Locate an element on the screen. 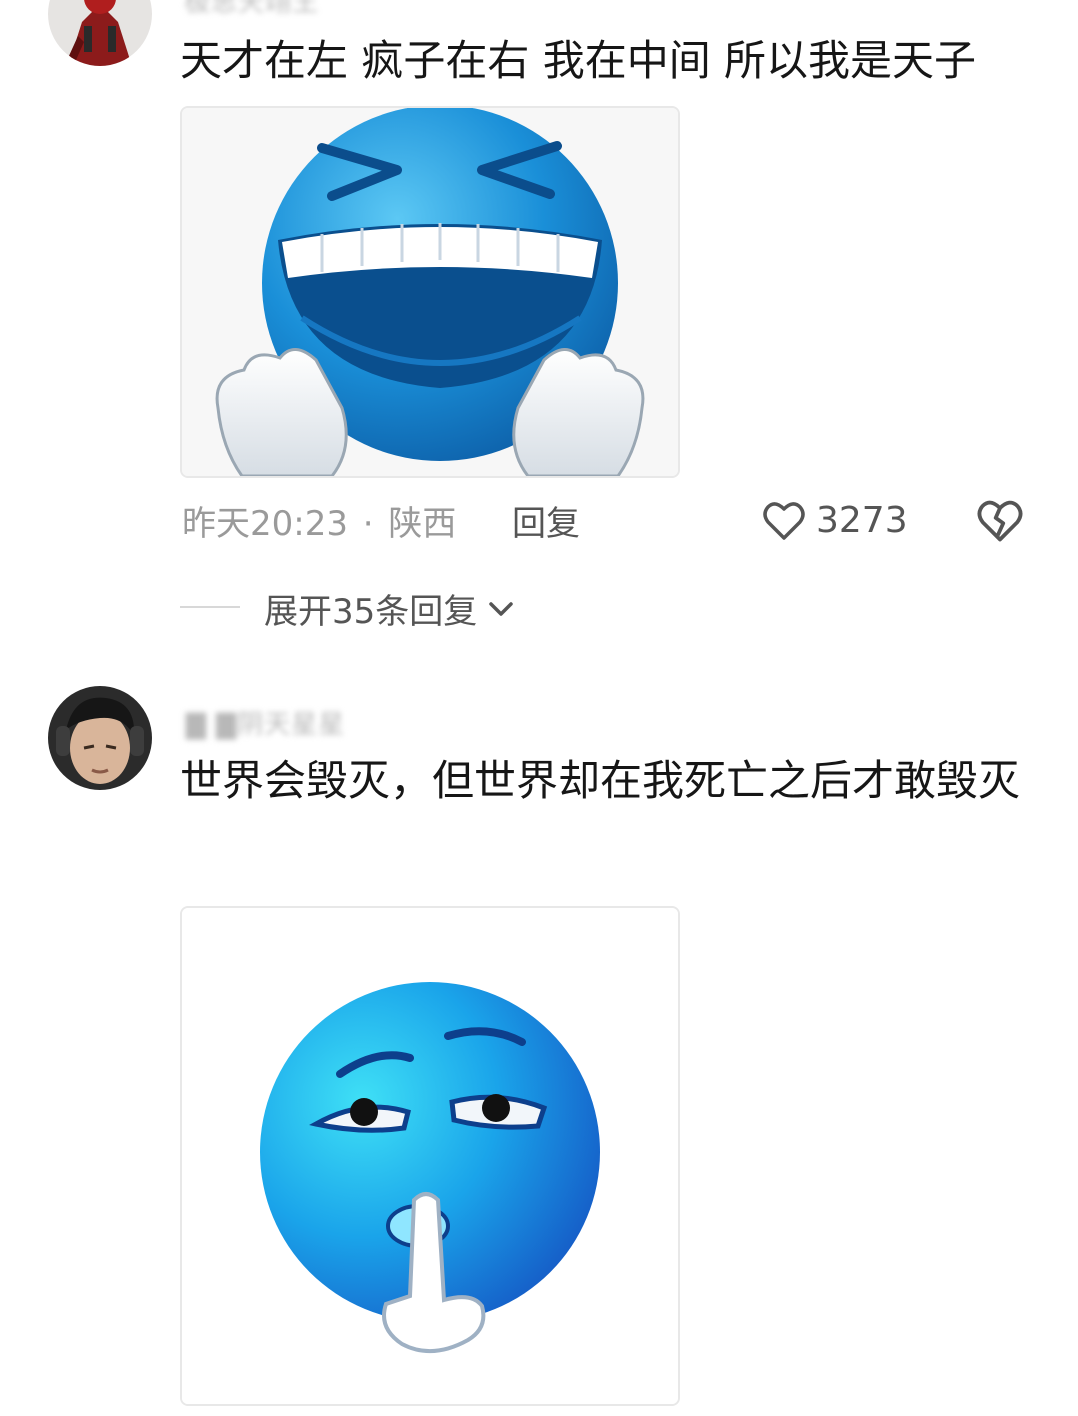 The width and height of the screenshot is (1078, 1416). comment-location: 陕西 is located at coordinates (422, 524).